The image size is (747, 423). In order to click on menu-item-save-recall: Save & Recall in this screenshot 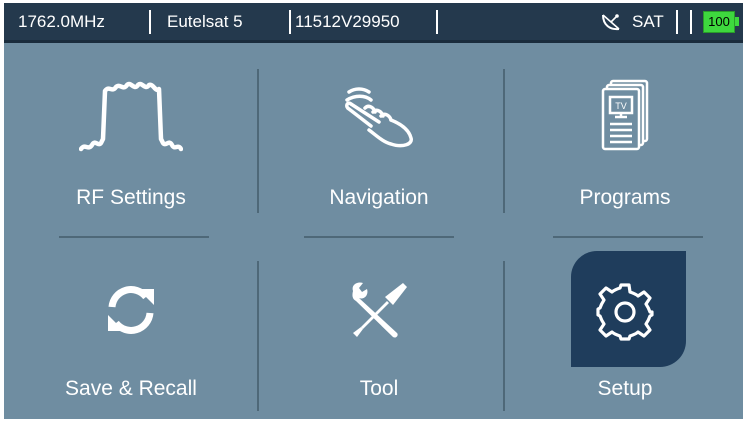, I will do `click(131, 325)`.